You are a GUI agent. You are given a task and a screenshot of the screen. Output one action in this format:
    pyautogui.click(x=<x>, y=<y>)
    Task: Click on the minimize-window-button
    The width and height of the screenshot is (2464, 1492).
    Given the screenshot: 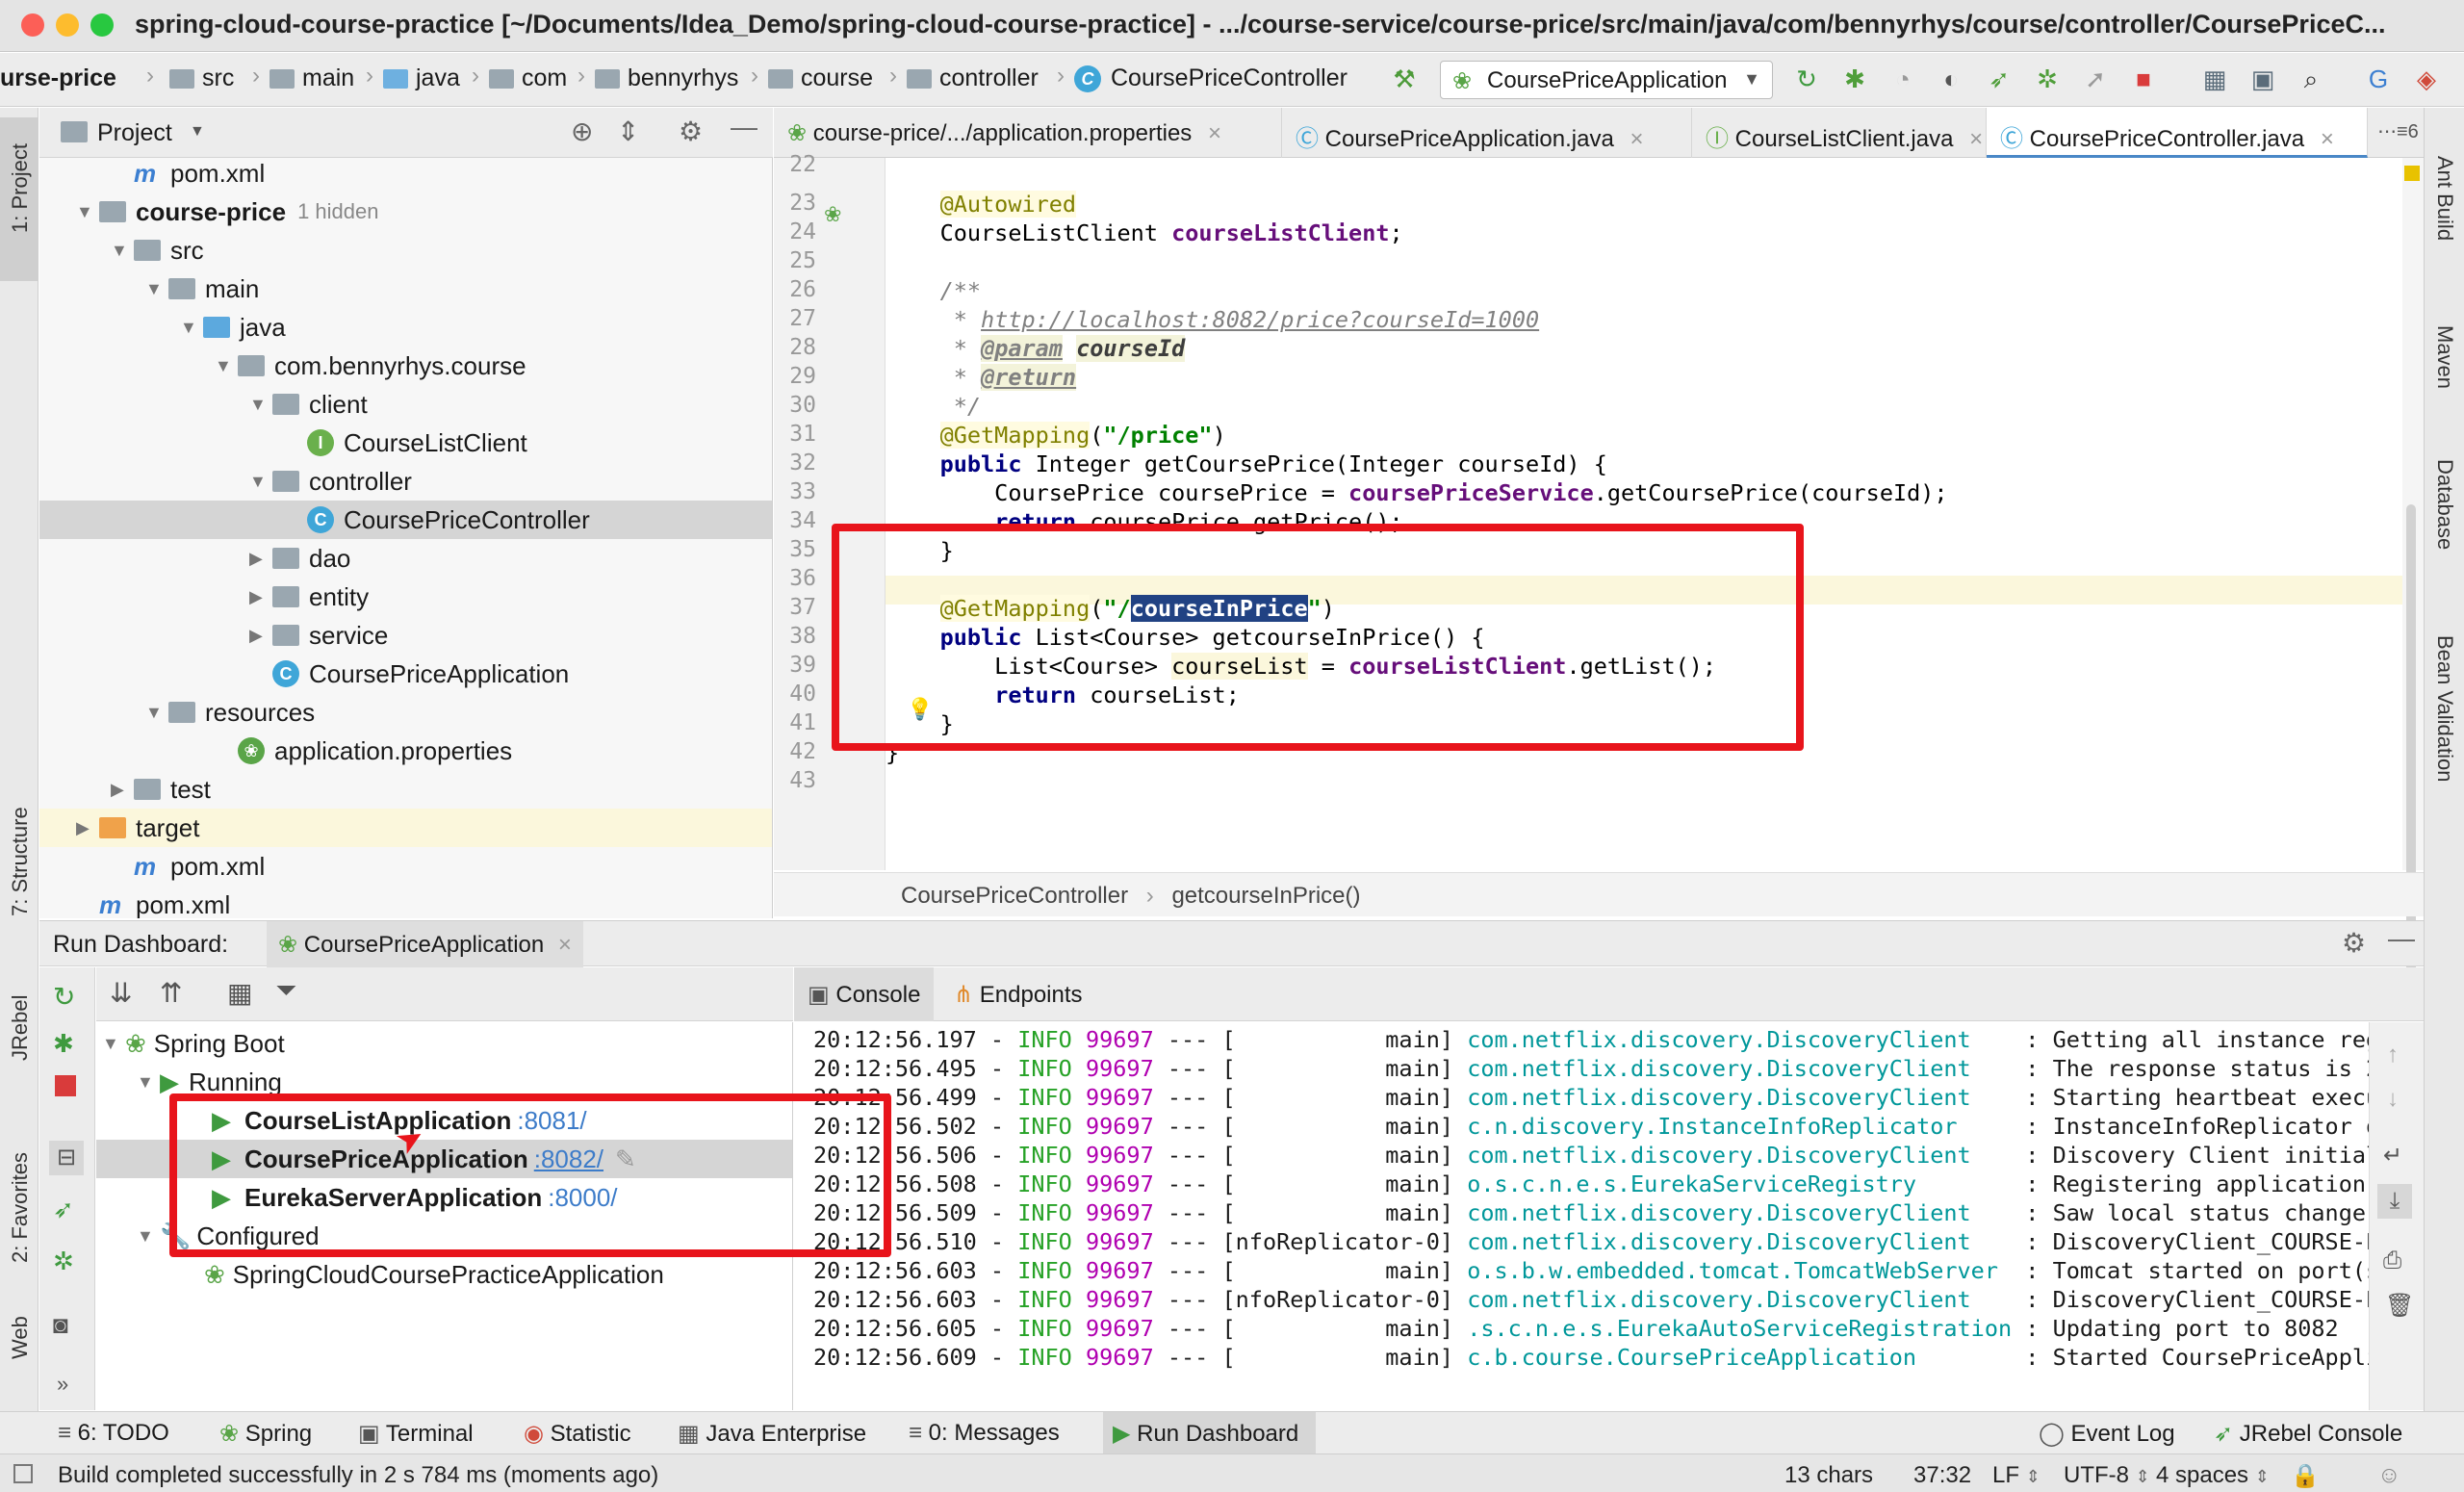 What is the action you would take?
    pyautogui.click(x=67, y=25)
    